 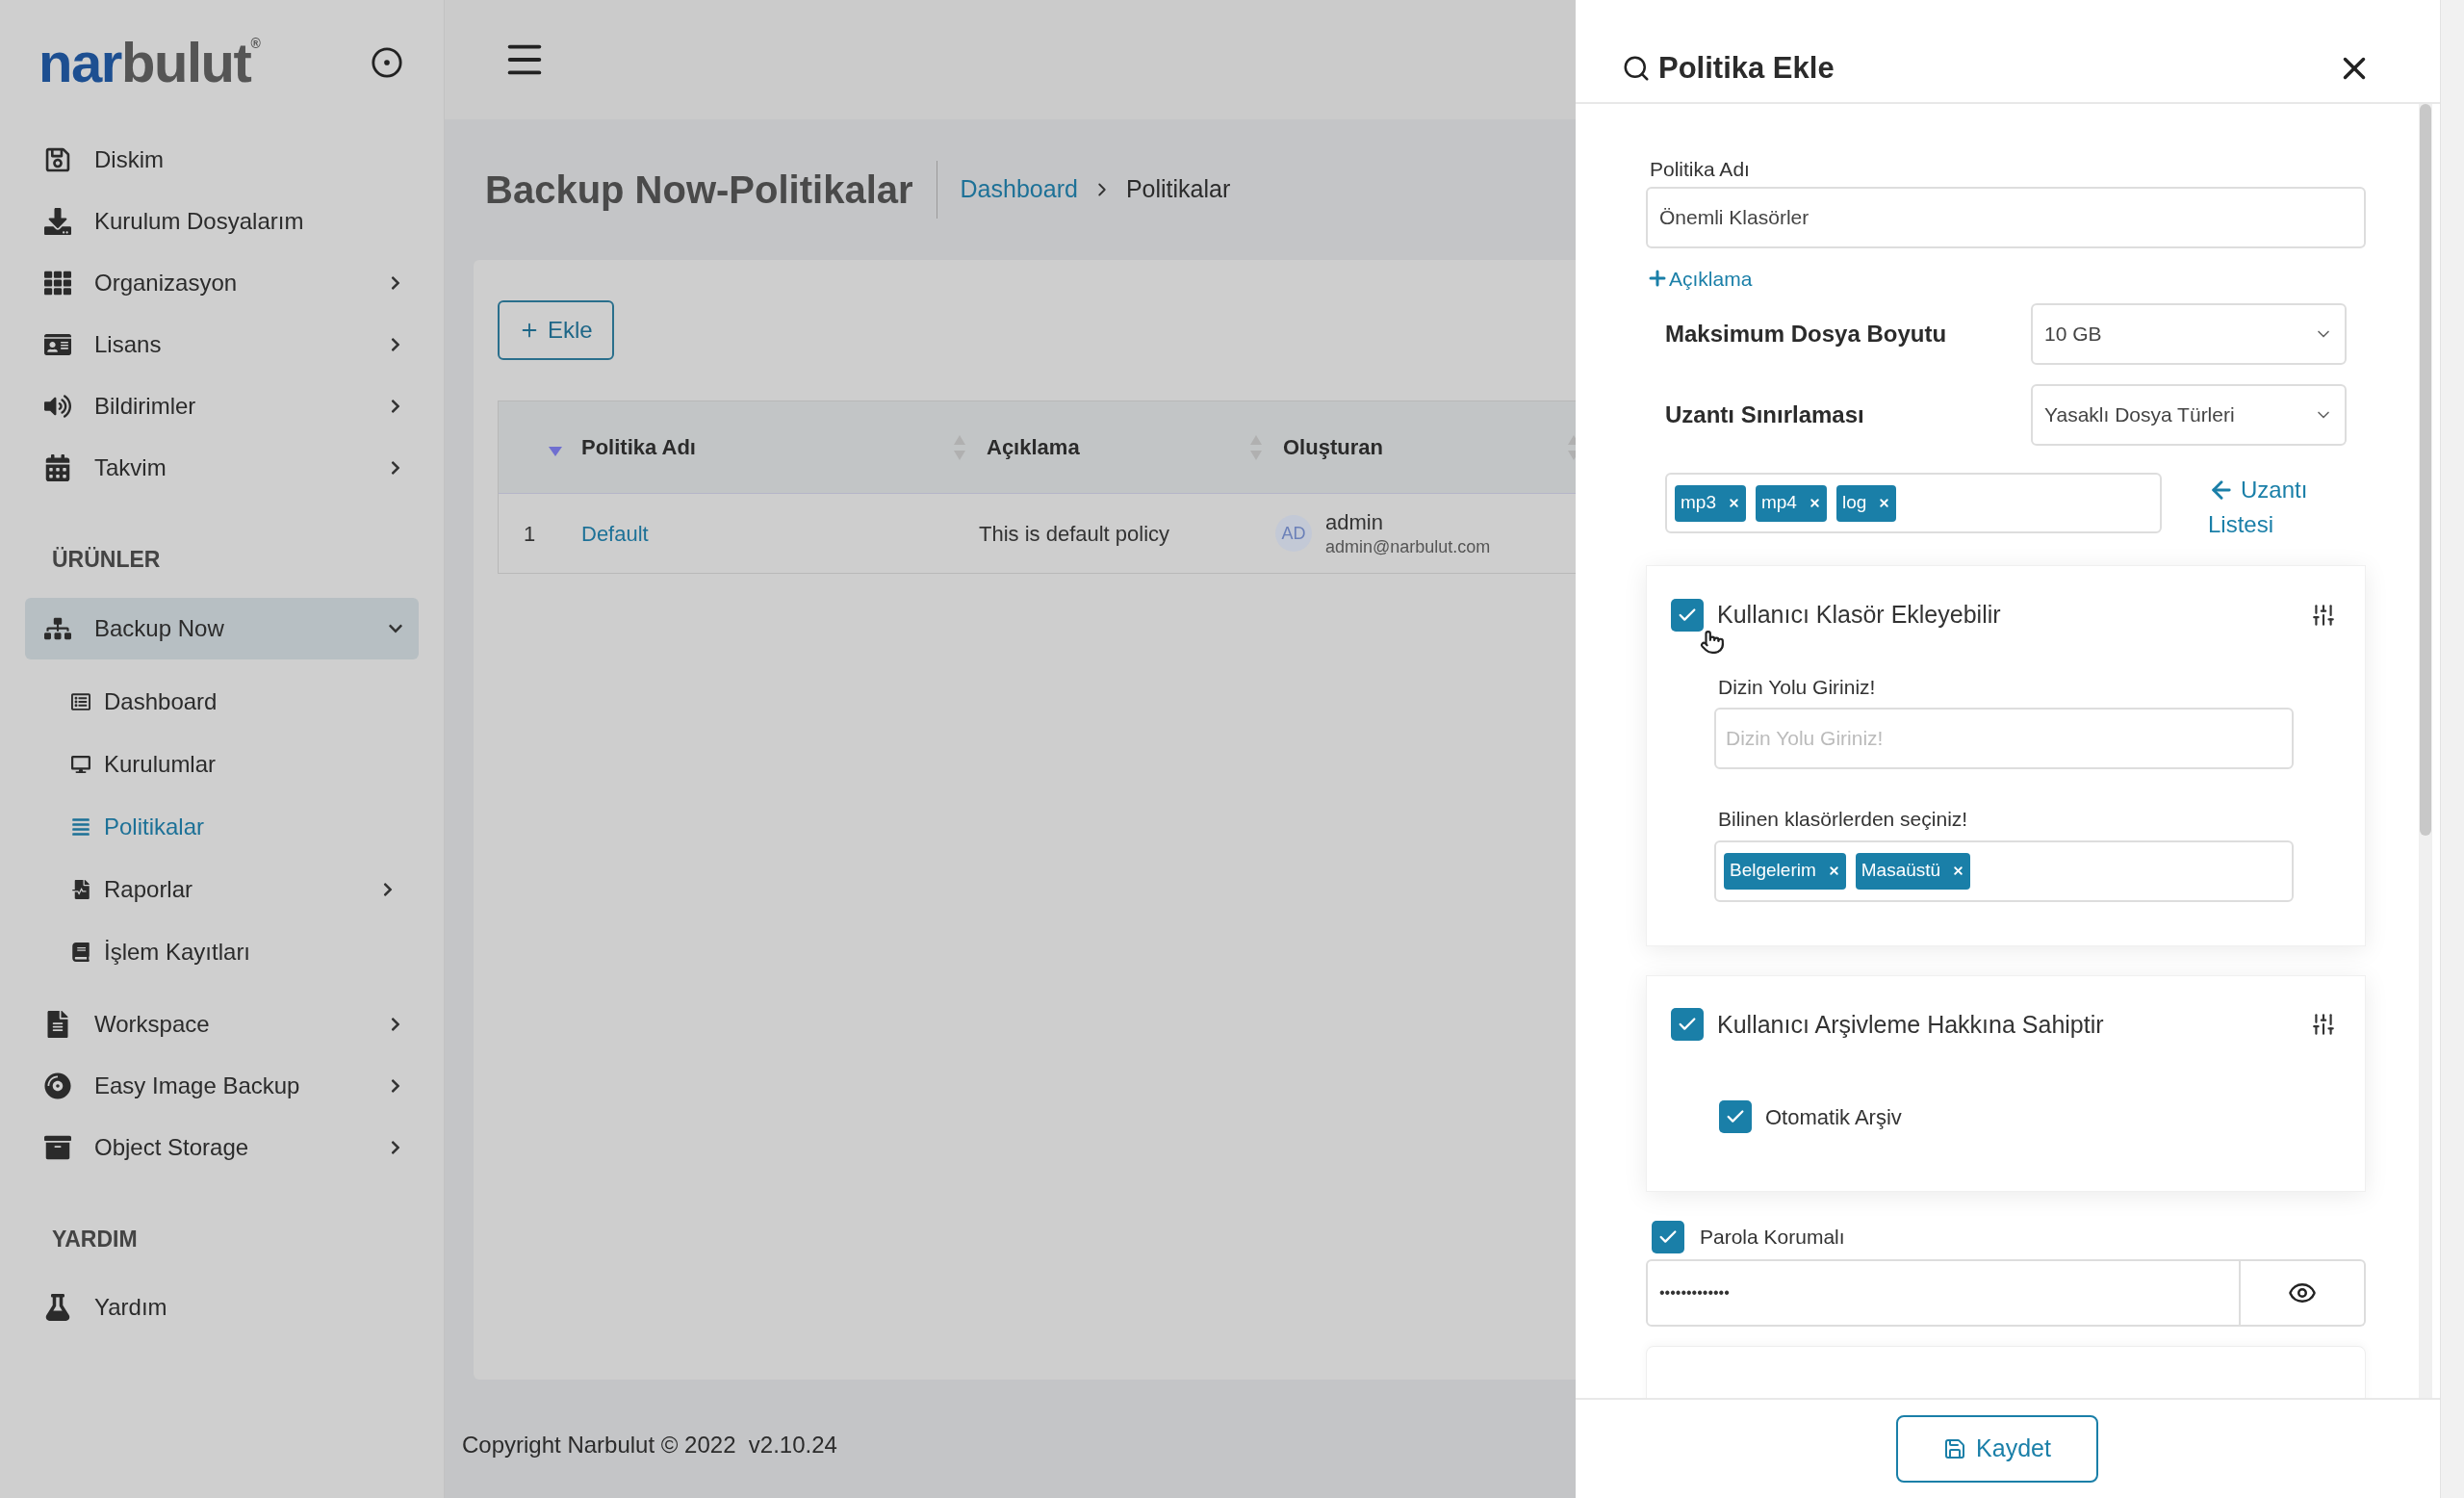 I want to click on input-field: Dizin Yolu Giriniz!, so click(x=2004, y=738).